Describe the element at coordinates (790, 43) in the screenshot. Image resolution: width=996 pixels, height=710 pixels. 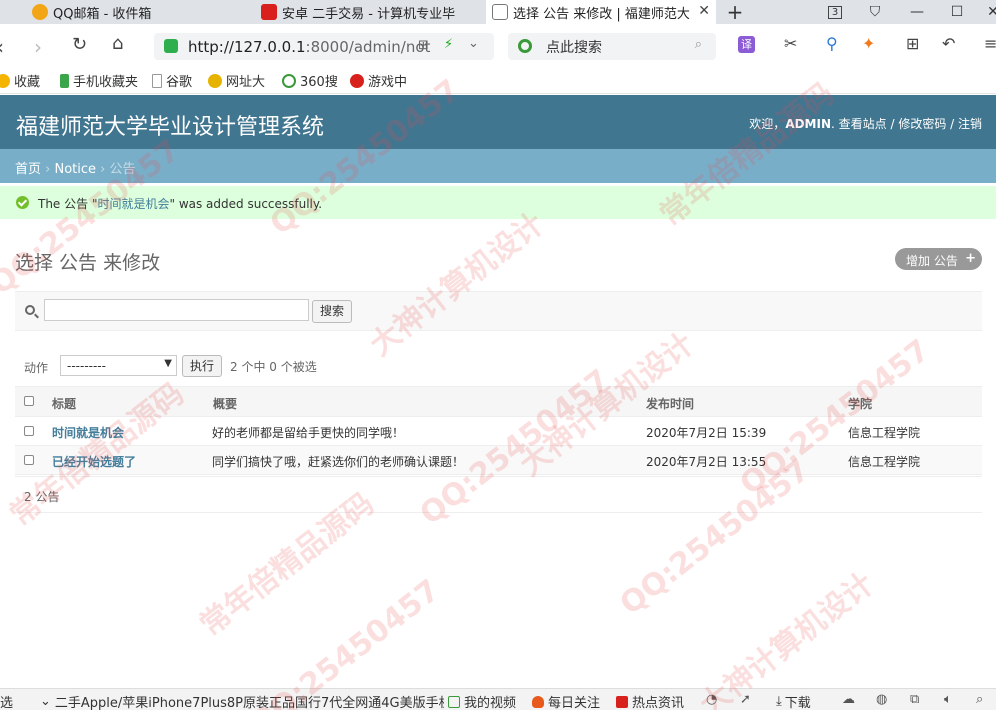
I see `scissors-icon: ✂` at that location.